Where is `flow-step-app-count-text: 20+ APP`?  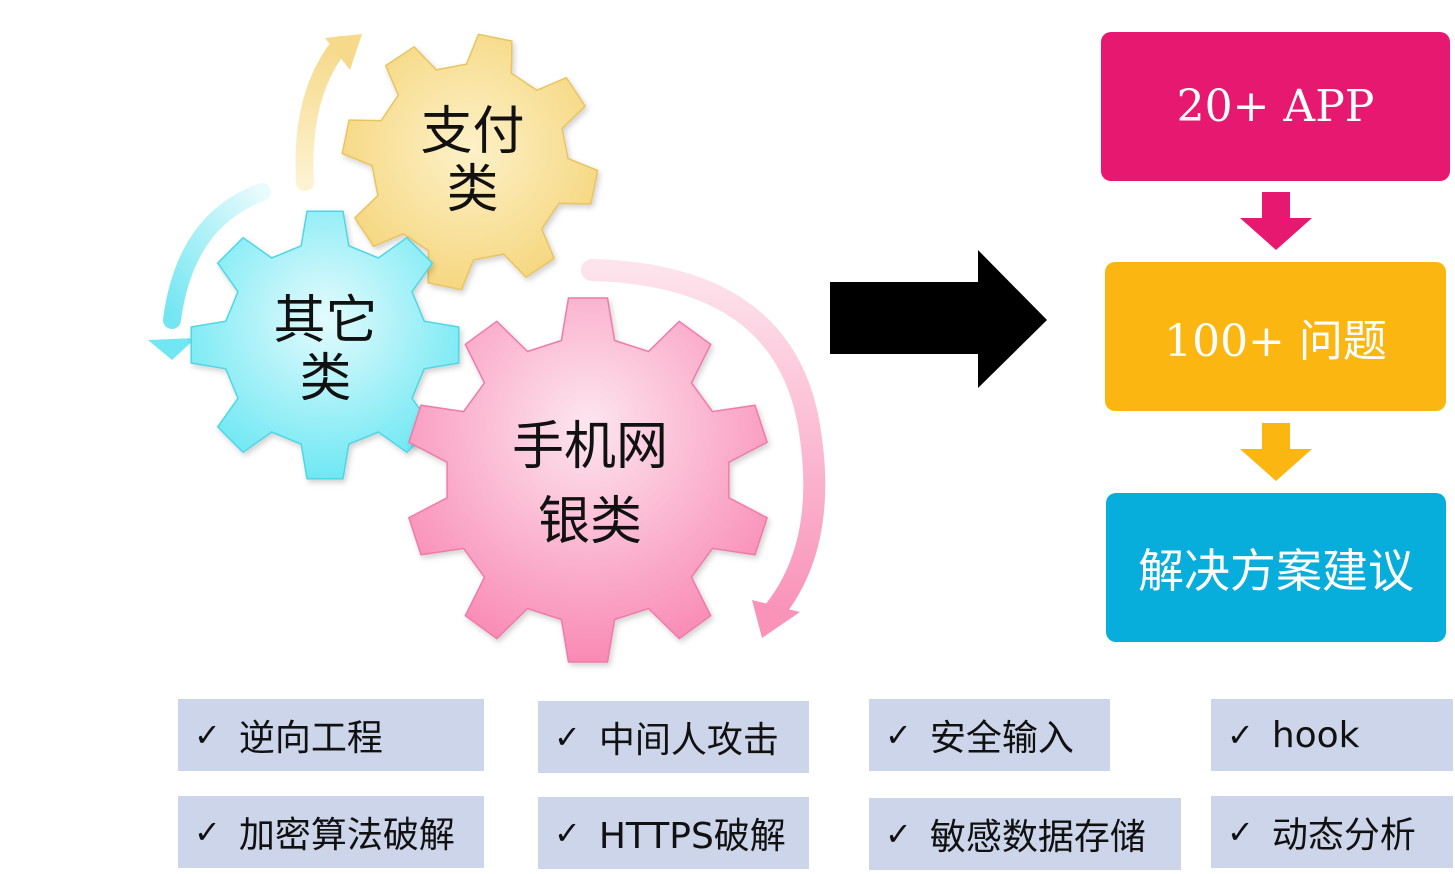 flow-step-app-count-text: 20+ APP is located at coordinates (1275, 106).